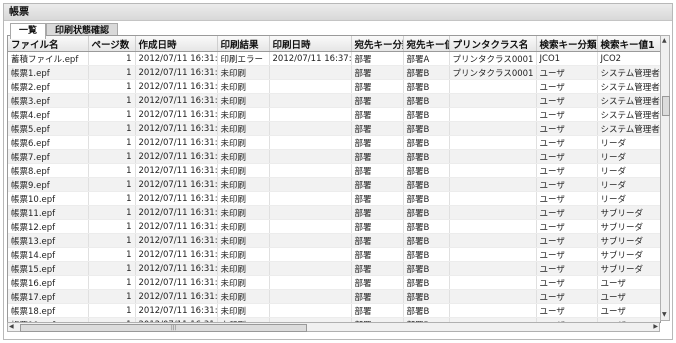 The image size is (676, 343). What do you see at coordinates (310, 44) in the screenshot?
I see `column-header: 印刷日時` at bounding box center [310, 44].